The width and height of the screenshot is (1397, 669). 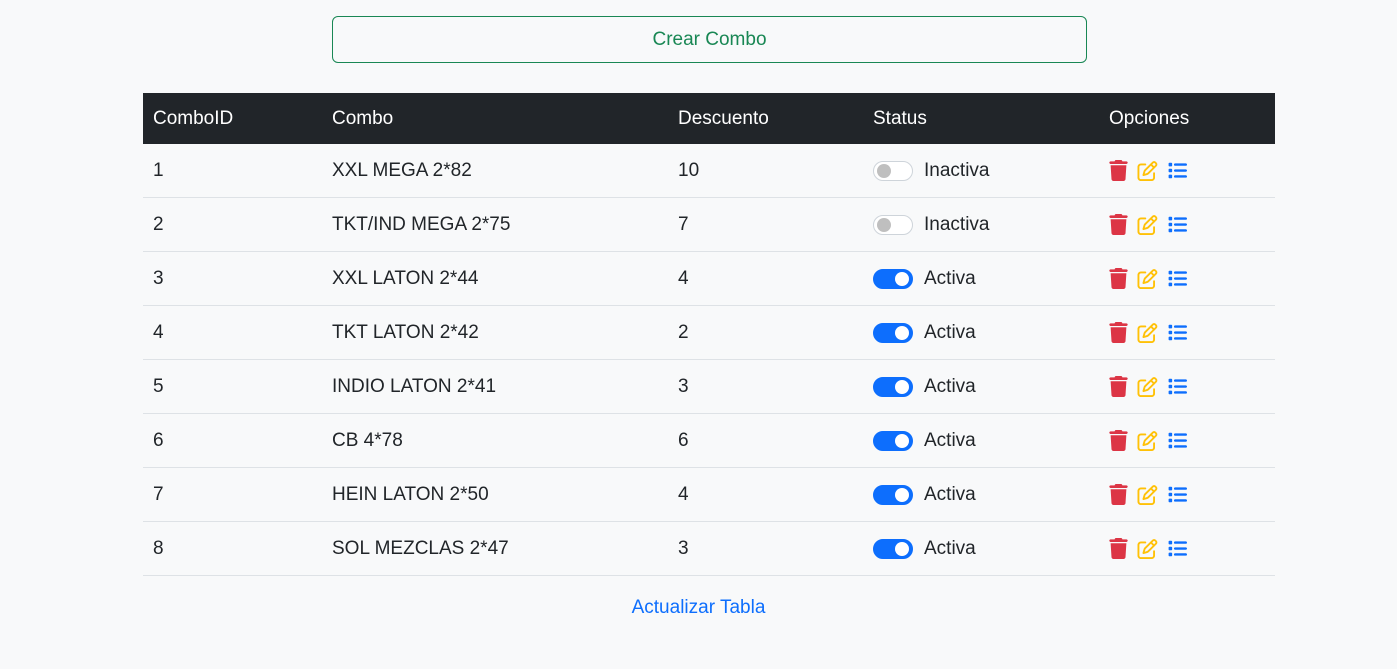 I want to click on table-row: 7 HEIN LATON 2*50 4 Activa, so click(x=709, y=495).